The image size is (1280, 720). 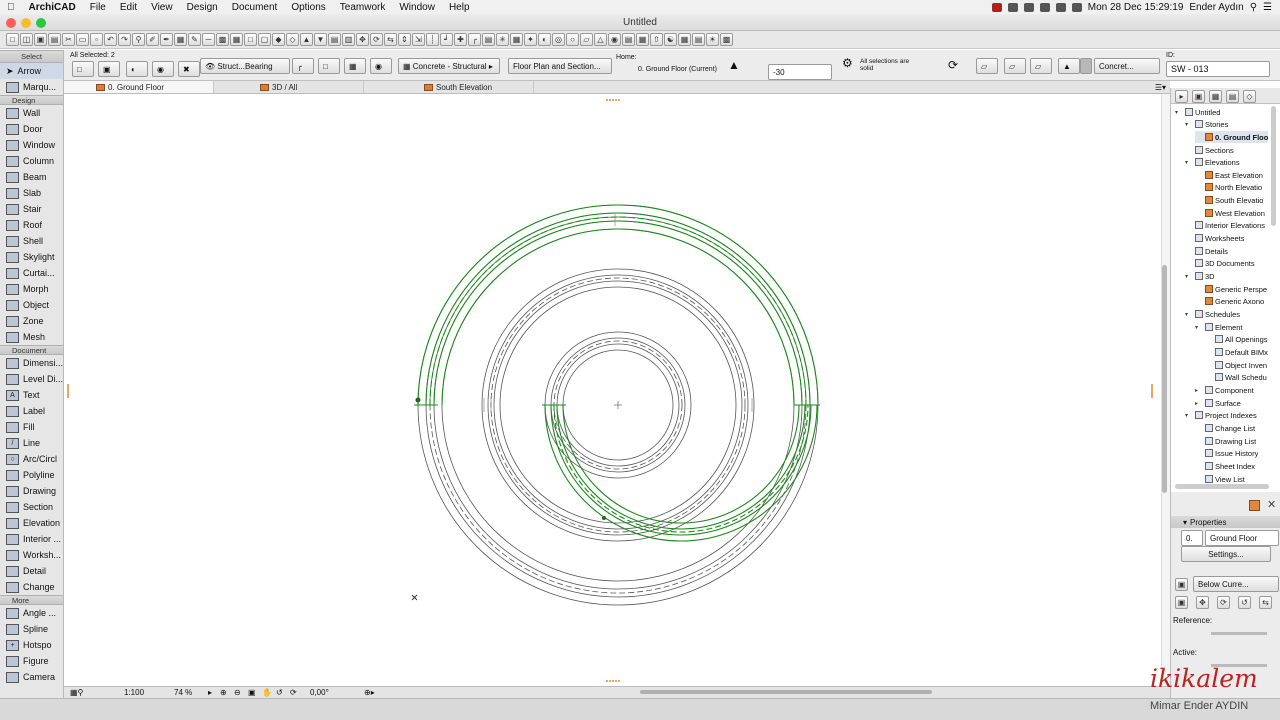 What do you see at coordinates (1041, 66) in the screenshot?
I see `view-button-c: ▱` at bounding box center [1041, 66].